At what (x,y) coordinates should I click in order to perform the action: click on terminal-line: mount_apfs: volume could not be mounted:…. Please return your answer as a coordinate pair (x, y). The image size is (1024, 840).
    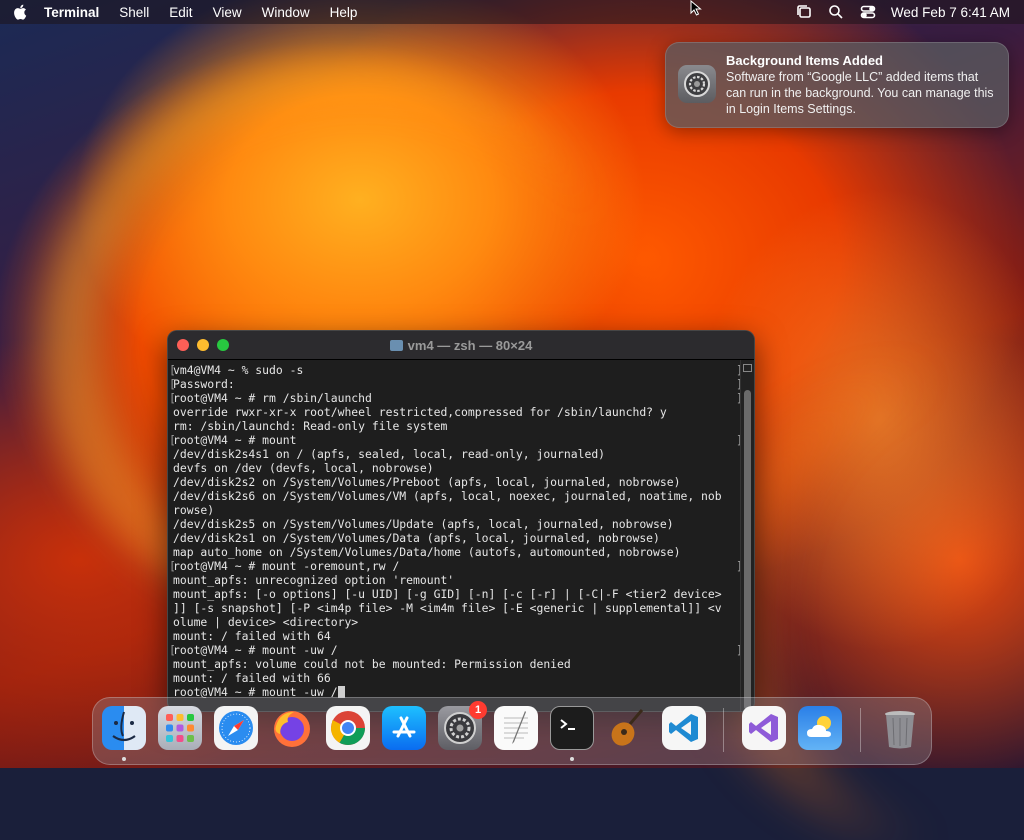
    Looking at the image, I should click on (372, 664).